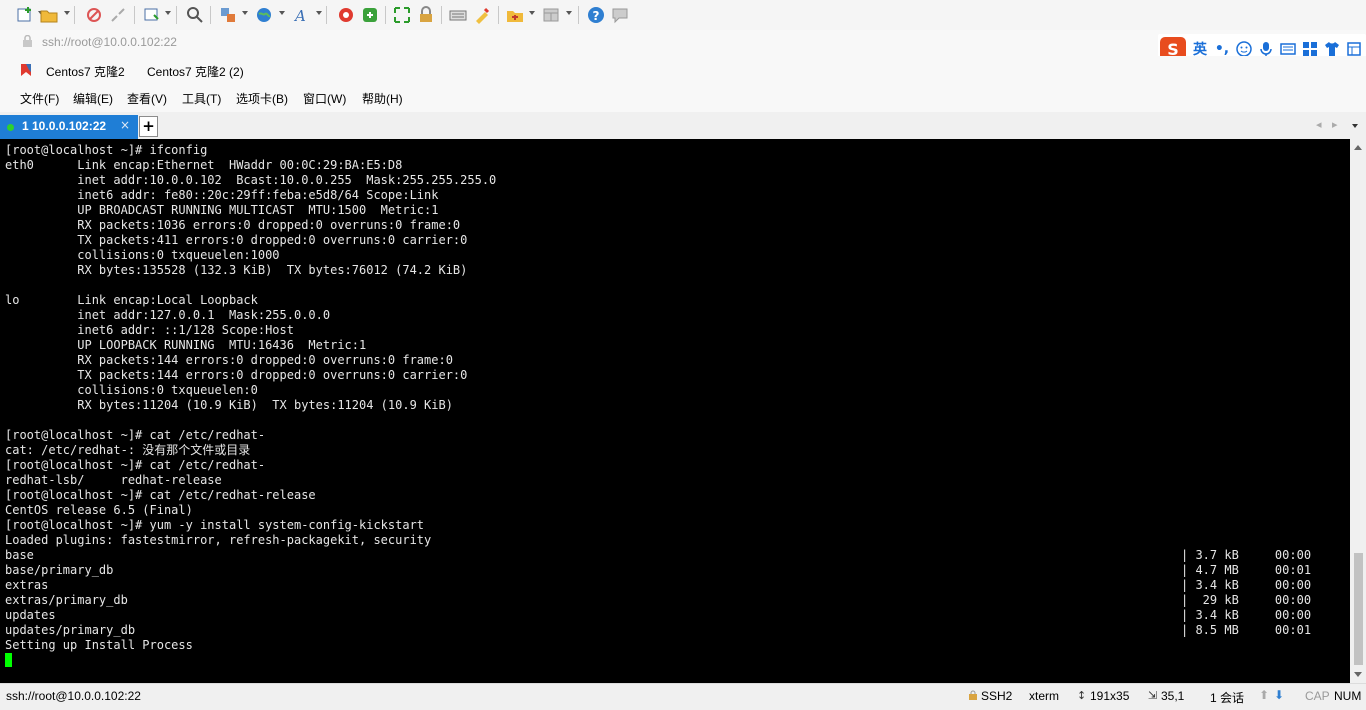  What do you see at coordinates (1358, 411) in the screenshot?
I see `terminal-scrollbar` at bounding box center [1358, 411].